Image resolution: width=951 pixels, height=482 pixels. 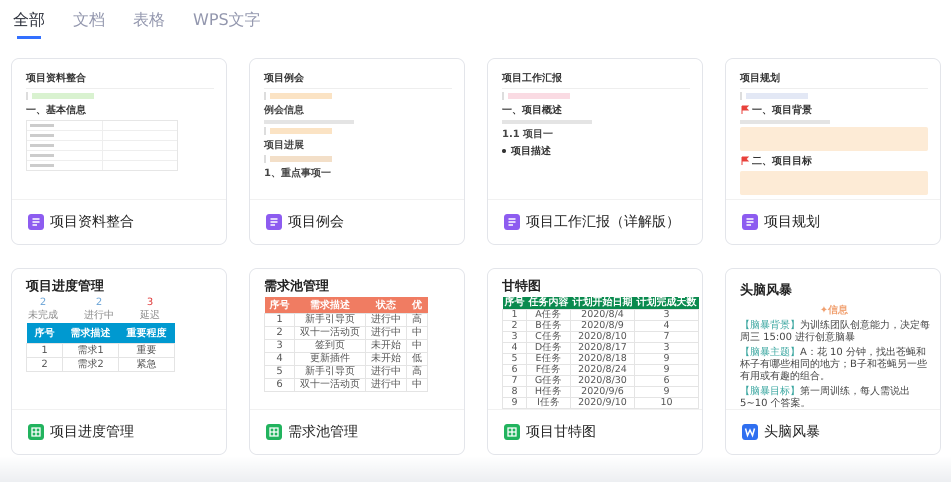 What do you see at coordinates (528, 134) in the screenshot?
I see `document-subheading: 1.1 项目一` at bounding box center [528, 134].